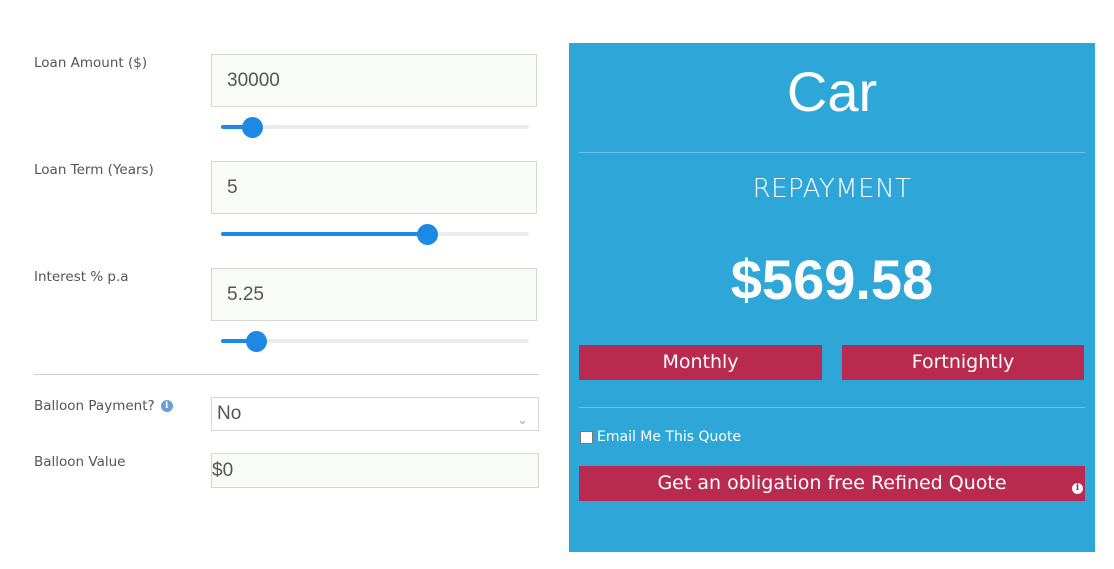 The image size is (1114, 569). What do you see at coordinates (286, 374) in the screenshot?
I see `form-divider` at bounding box center [286, 374].